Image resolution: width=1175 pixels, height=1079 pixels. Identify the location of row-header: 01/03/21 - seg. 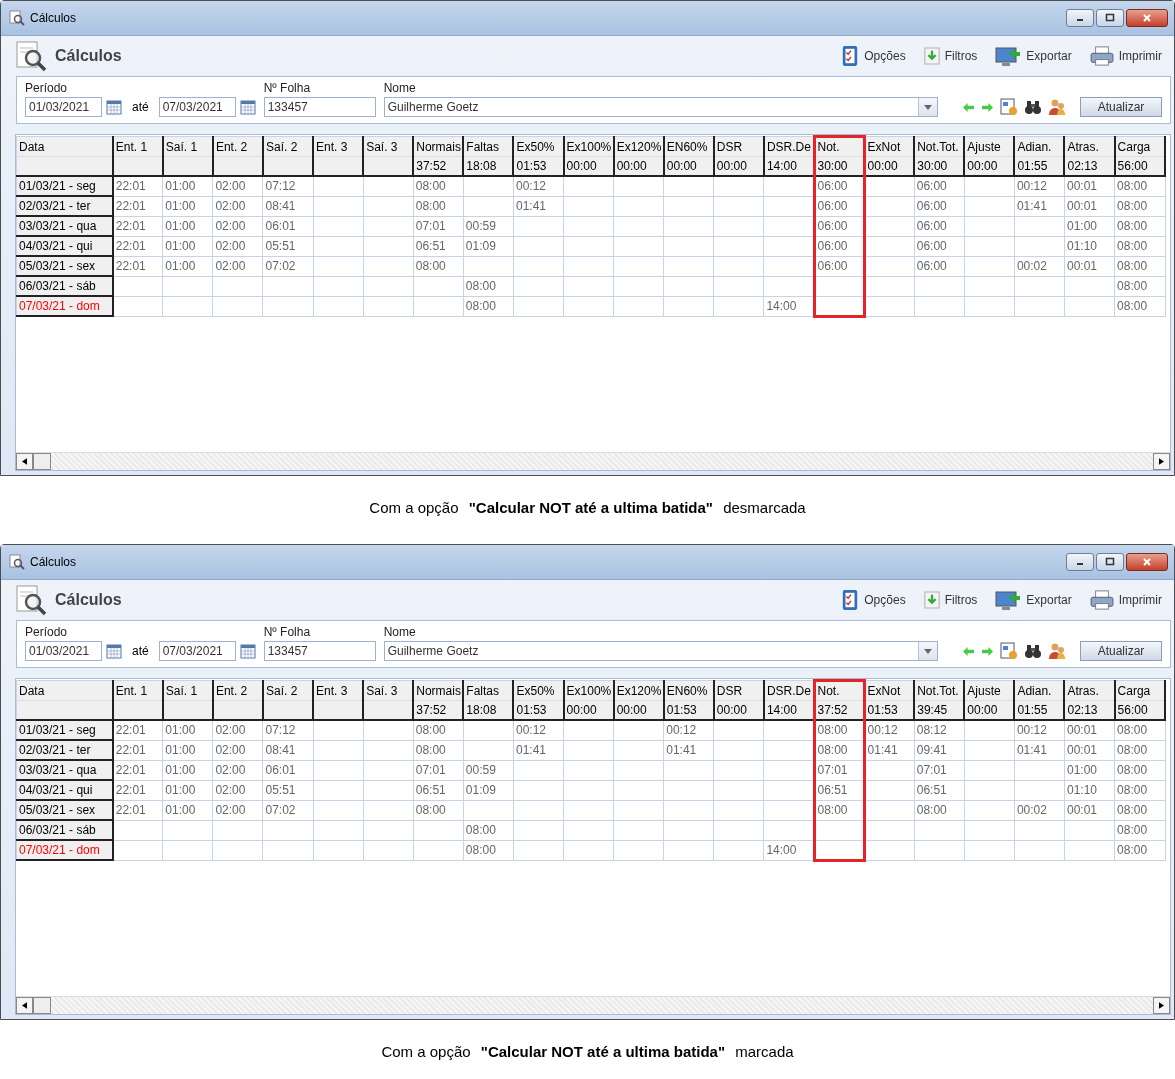
(64, 186).